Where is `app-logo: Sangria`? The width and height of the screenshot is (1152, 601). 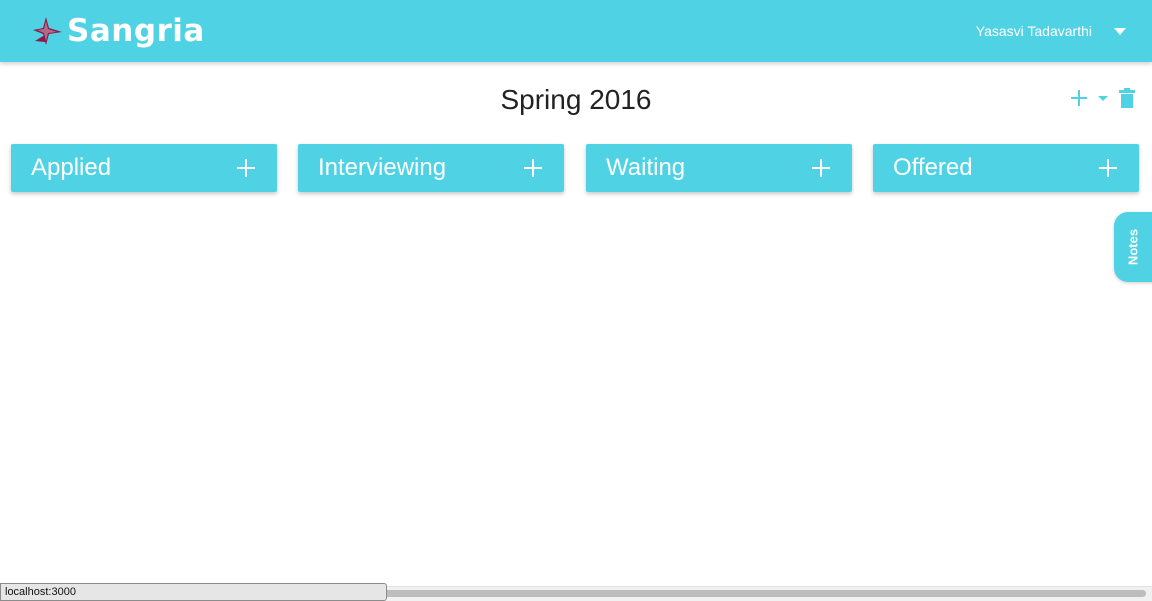
app-logo: Sangria is located at coordinates (119, 31).